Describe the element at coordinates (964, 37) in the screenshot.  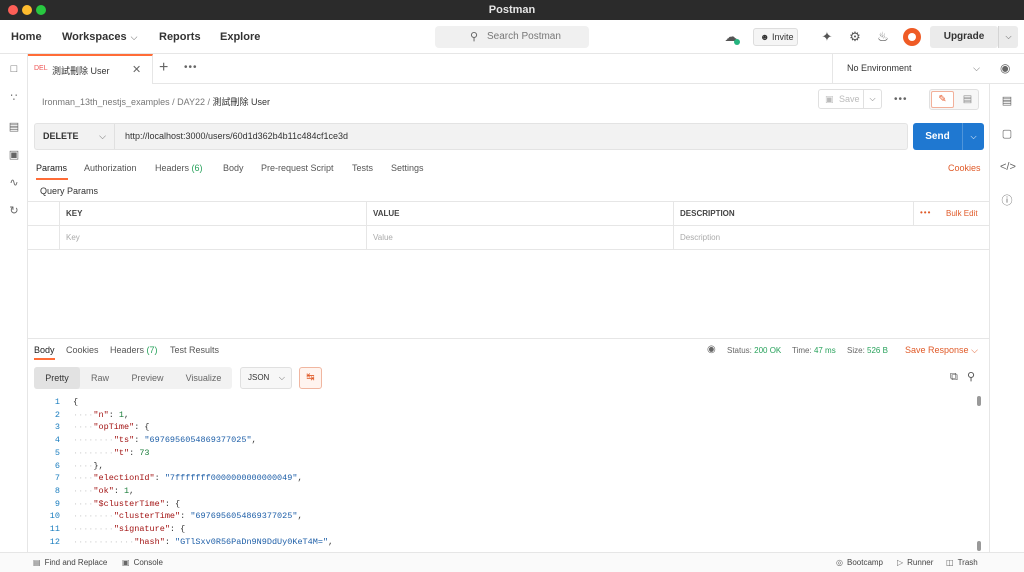
I see `upgrade-button: Upgrade` at that location.